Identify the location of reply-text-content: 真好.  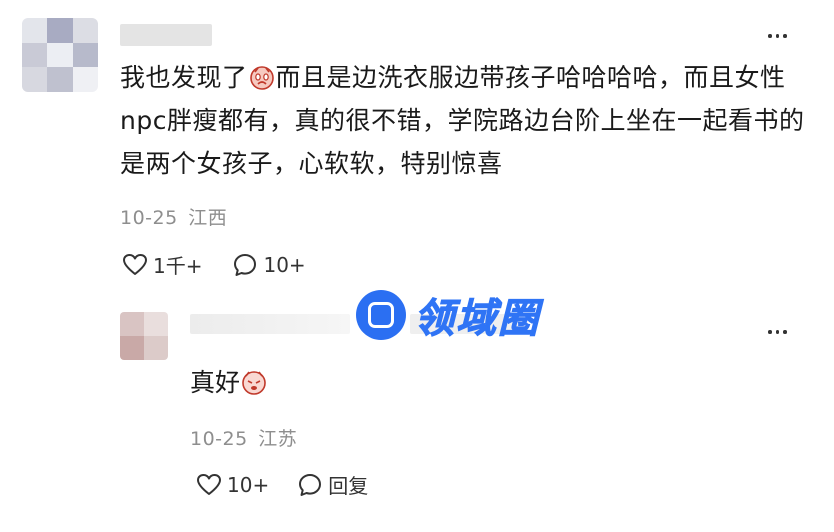
(215, 382).